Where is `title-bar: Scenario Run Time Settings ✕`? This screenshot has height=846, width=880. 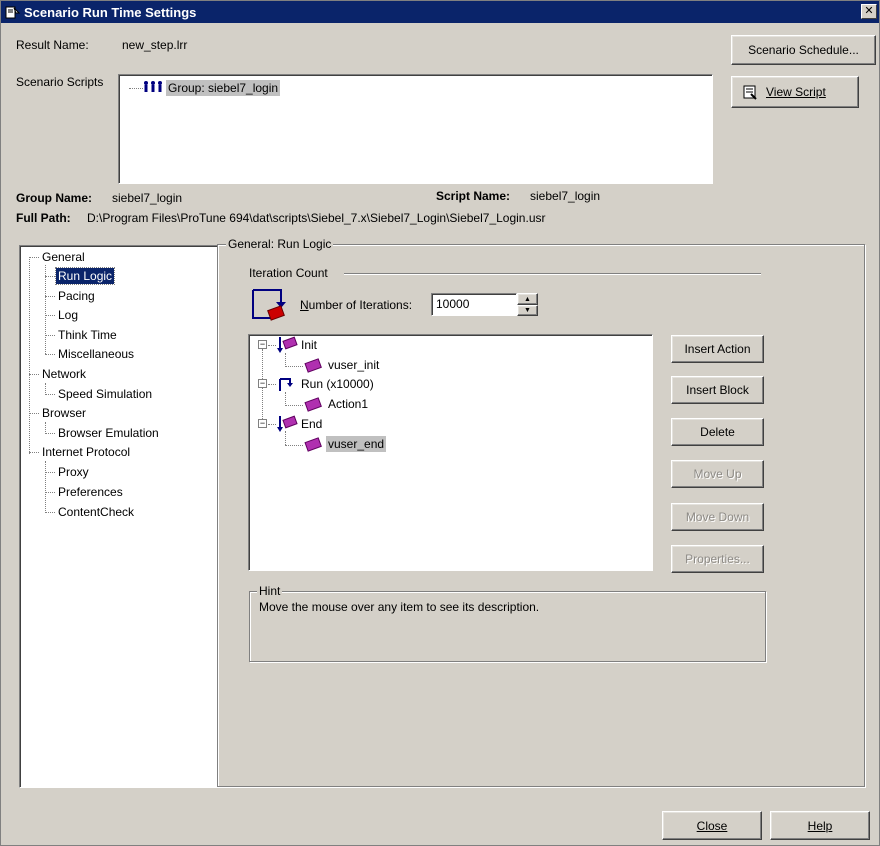
title-bar: Scenario Run Time Settings ✕ is located at coordinates (440, 12).